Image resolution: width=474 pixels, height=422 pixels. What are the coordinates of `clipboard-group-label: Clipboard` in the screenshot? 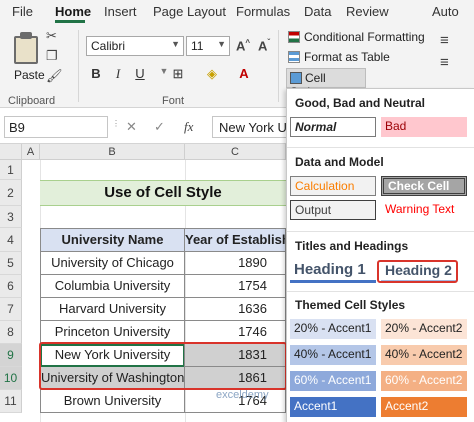 It's located at (32, 101).